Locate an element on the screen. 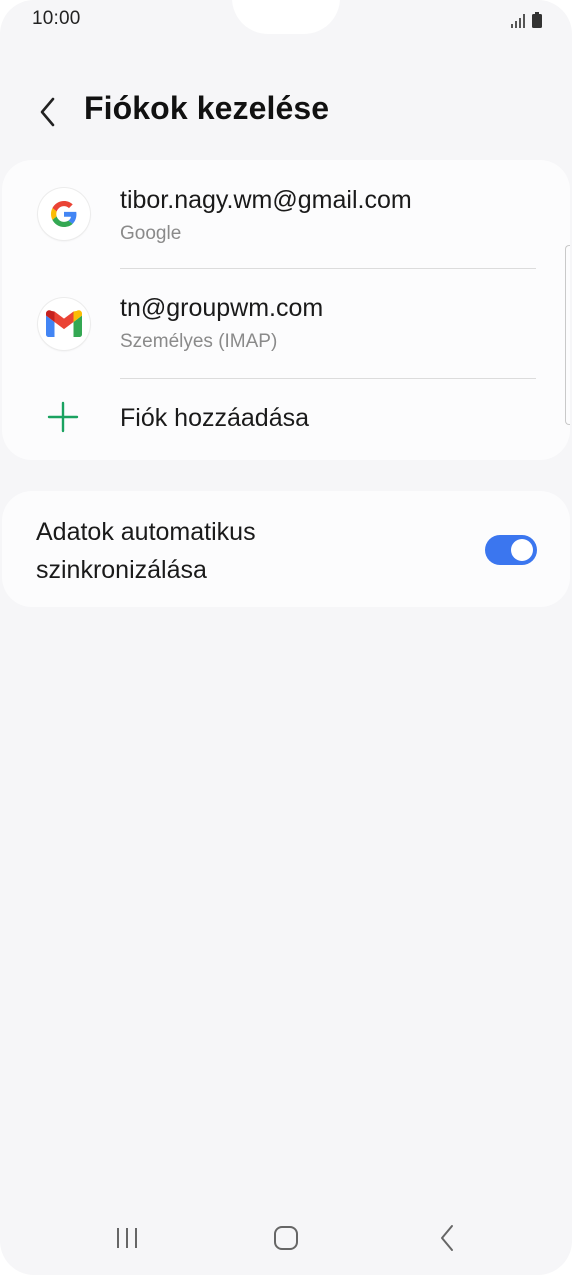 The width and height of the screenshot is (572, 1275). account-type: Személyes (IMAP) is located at coordinates (199, 341).